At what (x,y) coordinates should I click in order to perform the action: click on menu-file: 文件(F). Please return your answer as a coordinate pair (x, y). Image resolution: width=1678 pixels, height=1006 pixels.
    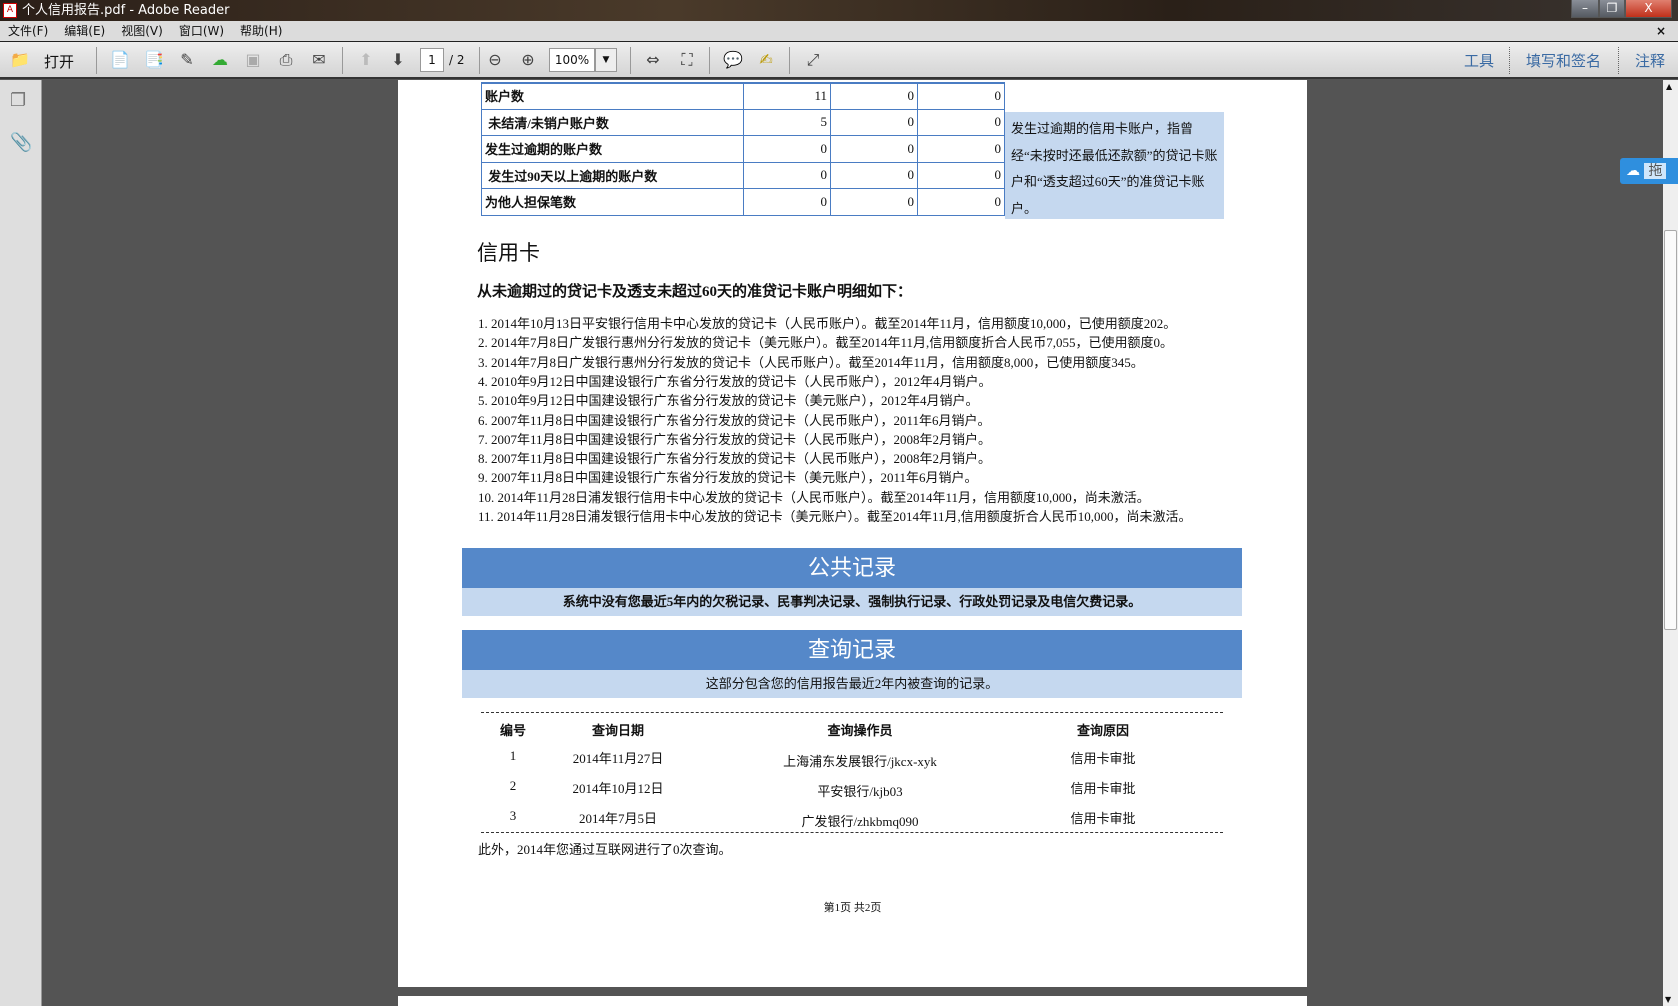
    Looking at the image, I should click on (28, 31).